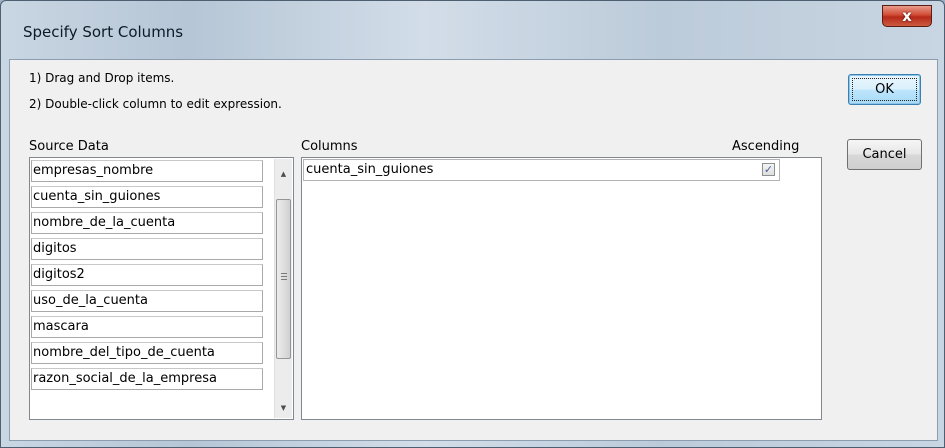 The image size is (945, 448). What do you see at coordinates (283, 173) in the screenshot?
I see `scroll-up-arrow-icon: ▲` at bounding box center [283, 173].